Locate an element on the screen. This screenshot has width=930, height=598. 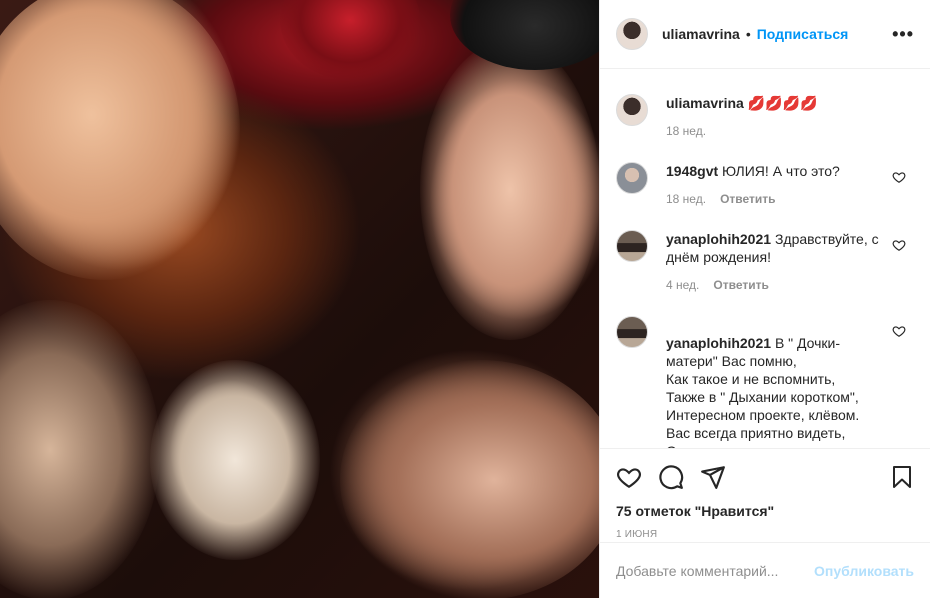
author-username: uliamavrina is located at coordinates (701, 34).